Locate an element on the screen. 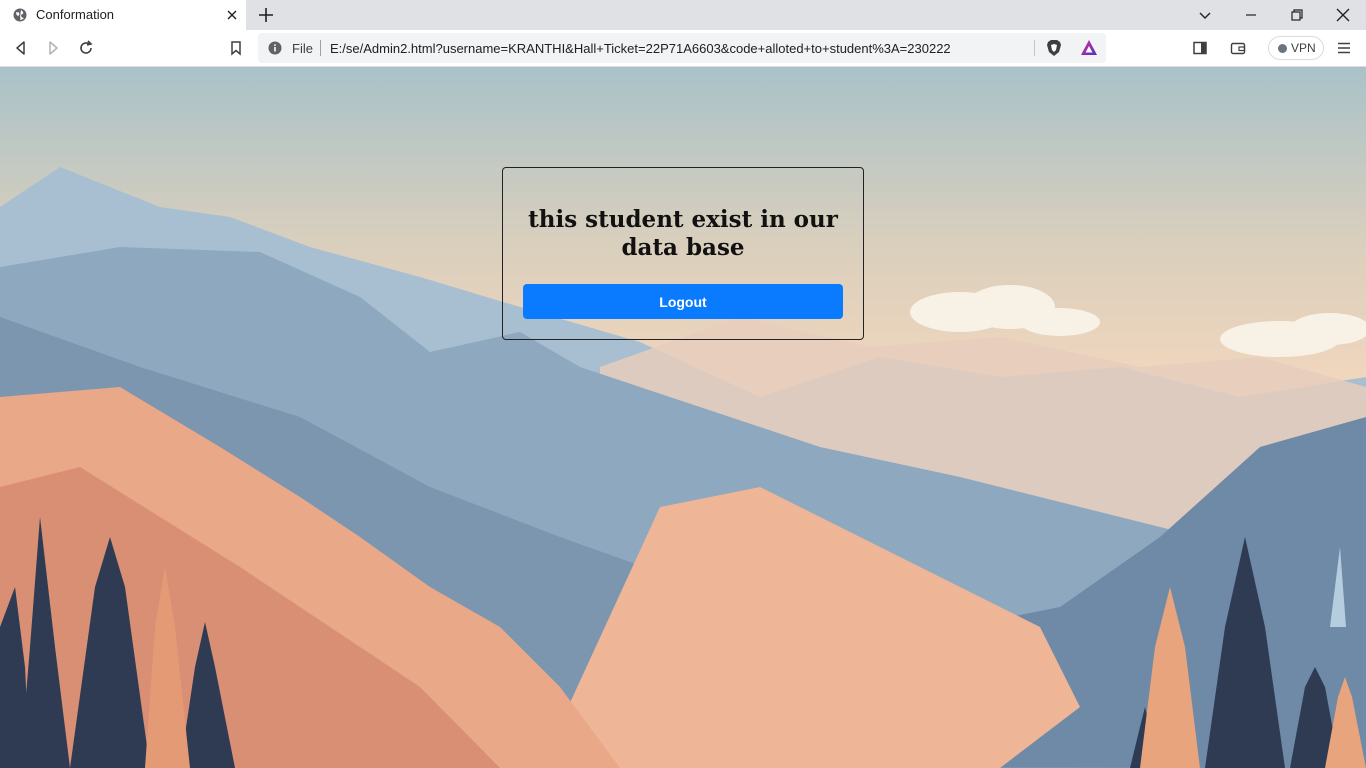 The image size is (1366, 768). globe-icon is located at coordinates (20, 15).